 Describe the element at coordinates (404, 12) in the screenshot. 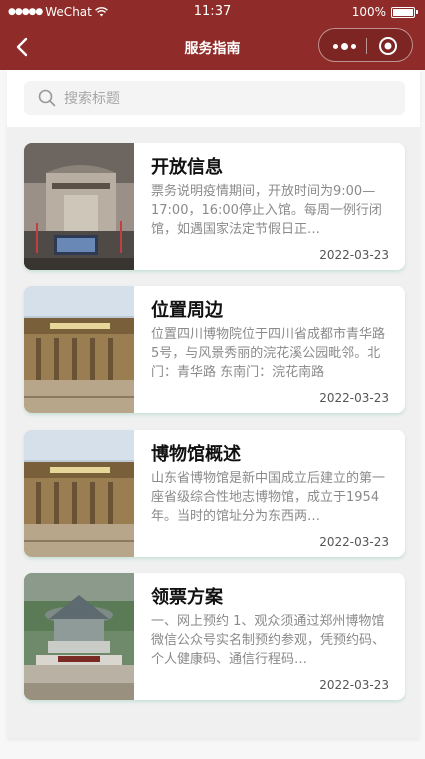

I see `battery-icon` at that location.